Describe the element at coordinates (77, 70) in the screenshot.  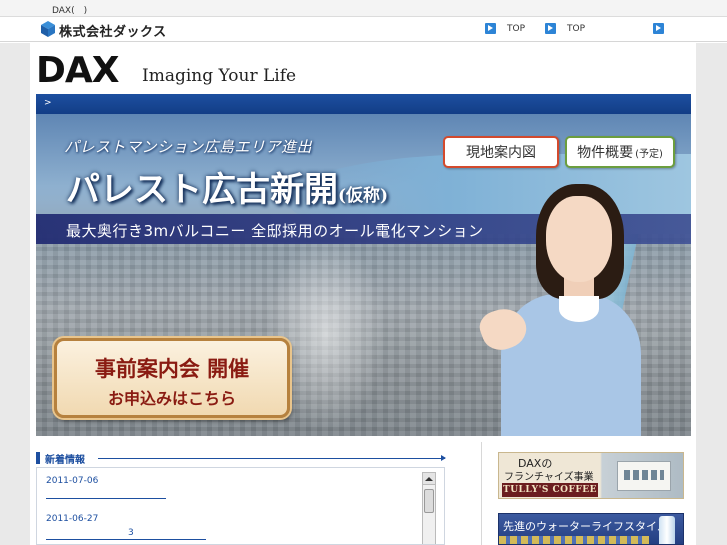
I see `dax-logo: DAX` at that location.